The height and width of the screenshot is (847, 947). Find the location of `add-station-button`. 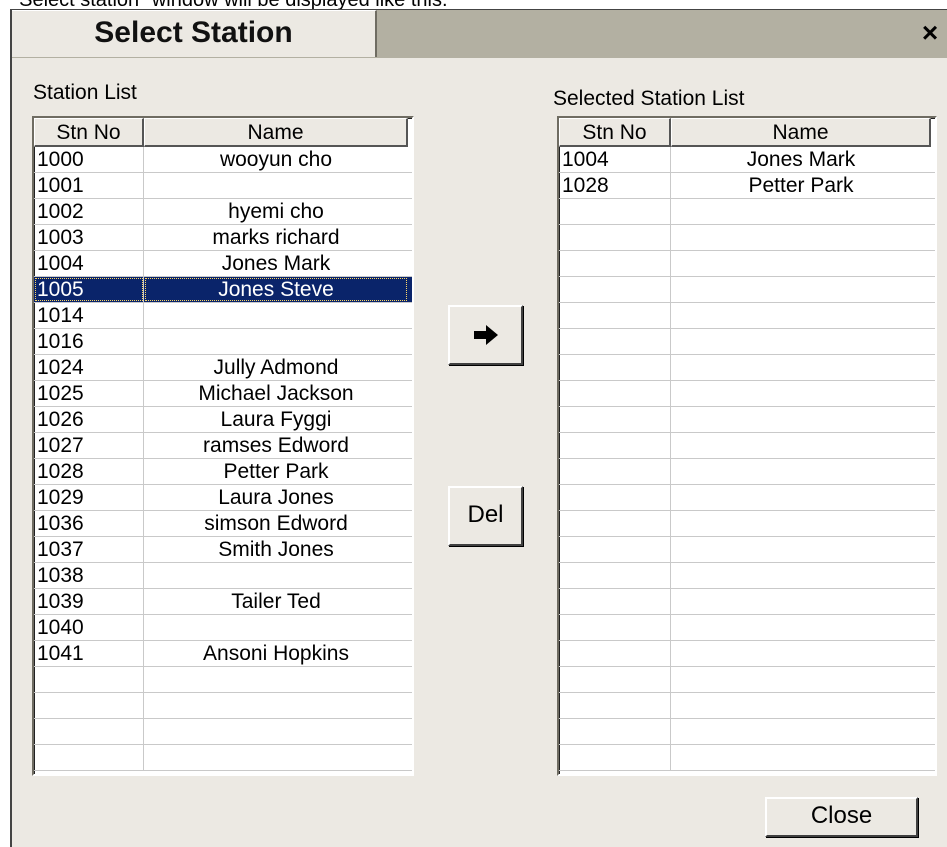

add-station-button is located at coordinates (485, 335).